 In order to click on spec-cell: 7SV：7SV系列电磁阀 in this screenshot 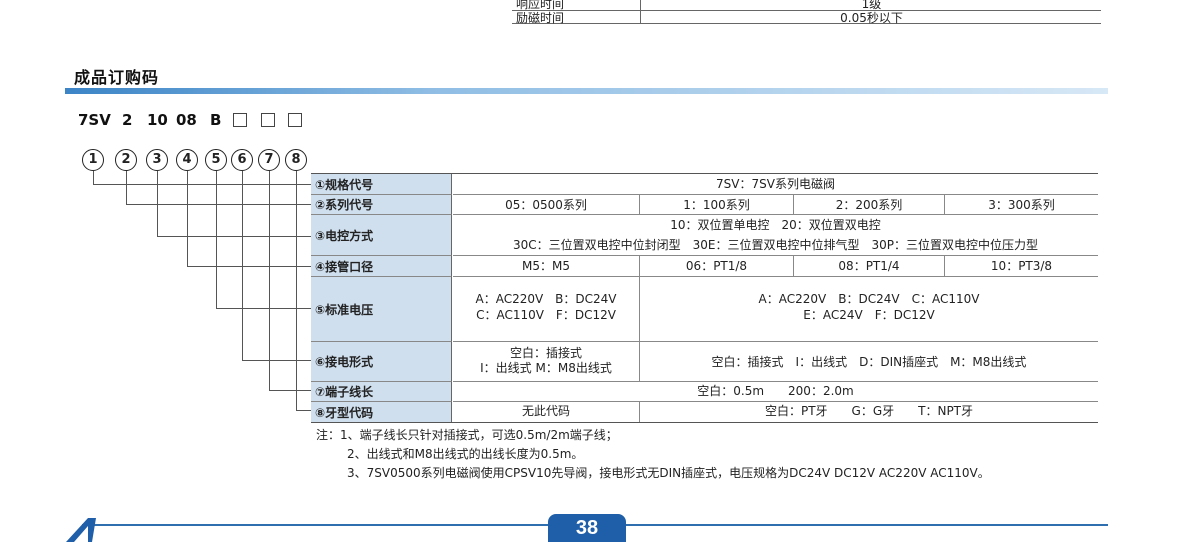, I will do `click(775, 184)`.